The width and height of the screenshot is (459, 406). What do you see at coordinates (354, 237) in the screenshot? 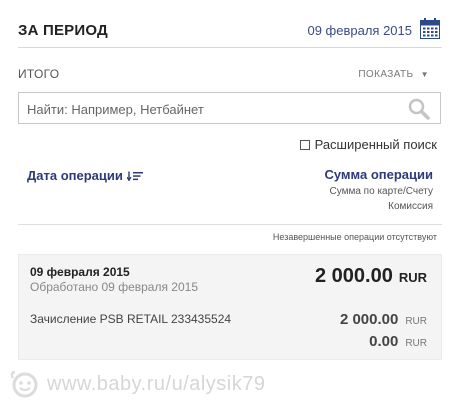
I see `no-incomplete-operations: Незавершенные операции отсутствуют` at bounding box center [354, 237].